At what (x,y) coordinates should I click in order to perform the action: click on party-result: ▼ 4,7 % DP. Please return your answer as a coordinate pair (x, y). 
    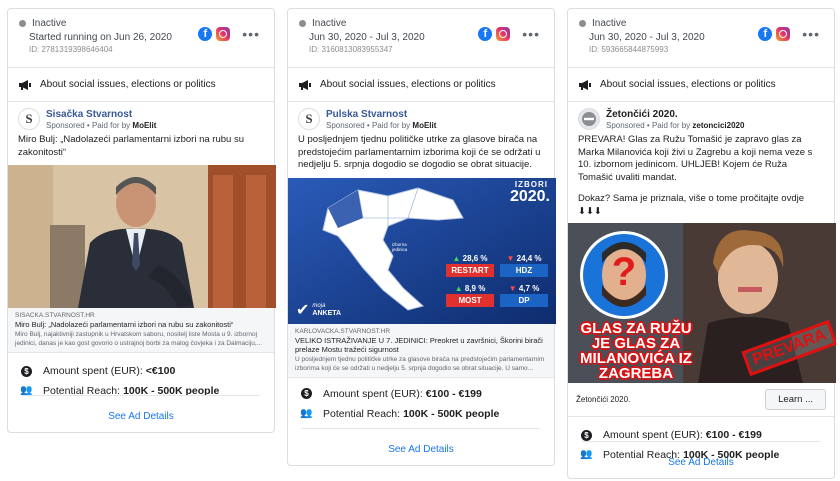
    Looking at the image, I should click on (524, 293).